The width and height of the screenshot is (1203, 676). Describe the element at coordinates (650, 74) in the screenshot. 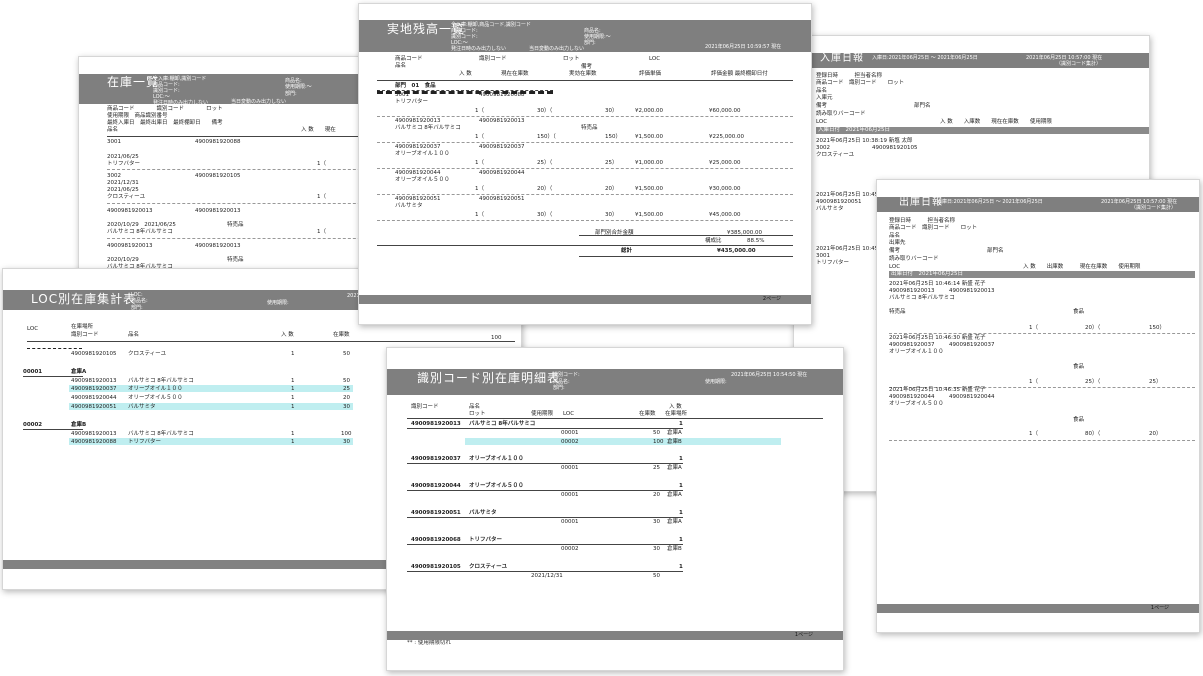

I see `jitchi-col: 評価単価` at that location.